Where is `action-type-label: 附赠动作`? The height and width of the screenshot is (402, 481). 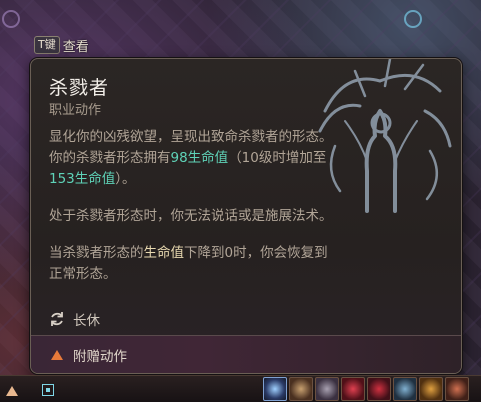 action-type-label: 附赠动作 is located at coordinates (100, 356).